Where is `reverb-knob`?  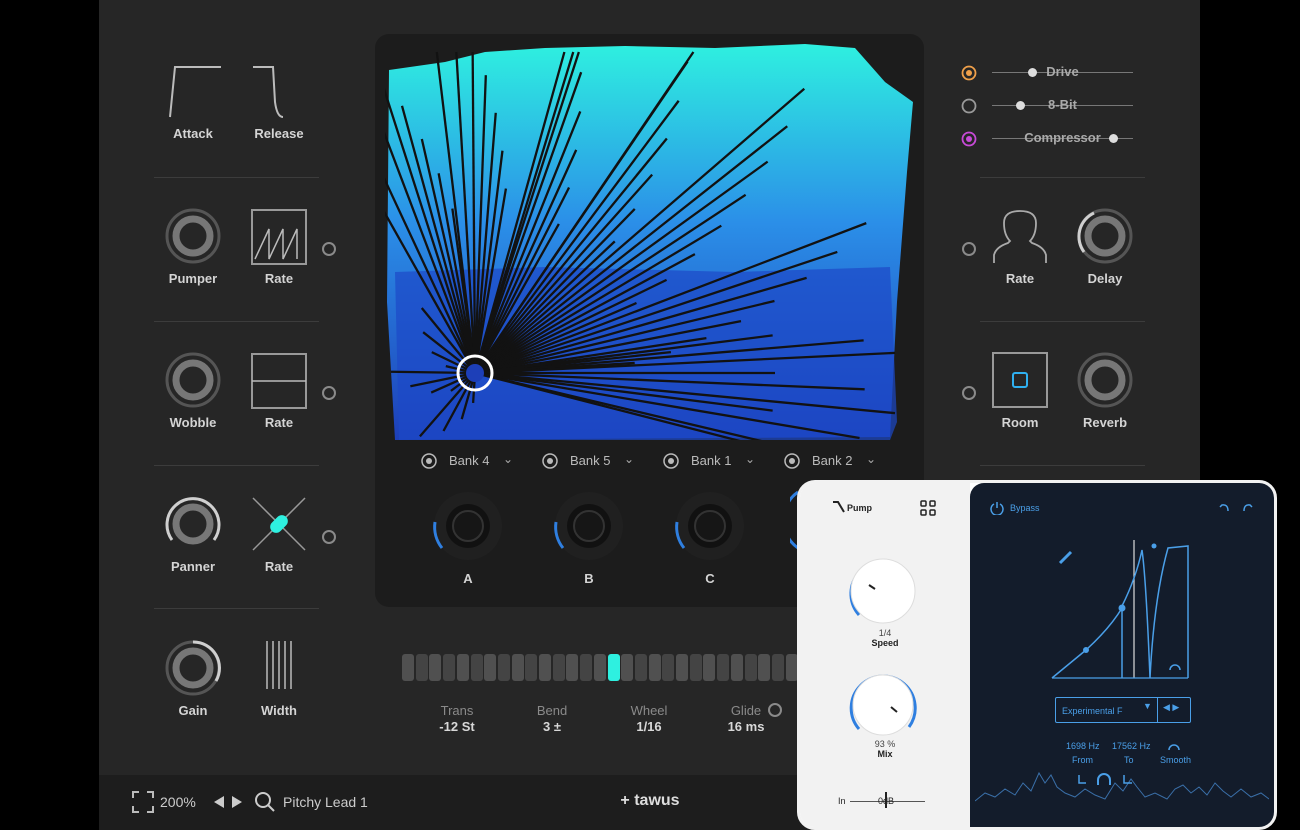
reverb-knob is located at coordinates (1105, 380).